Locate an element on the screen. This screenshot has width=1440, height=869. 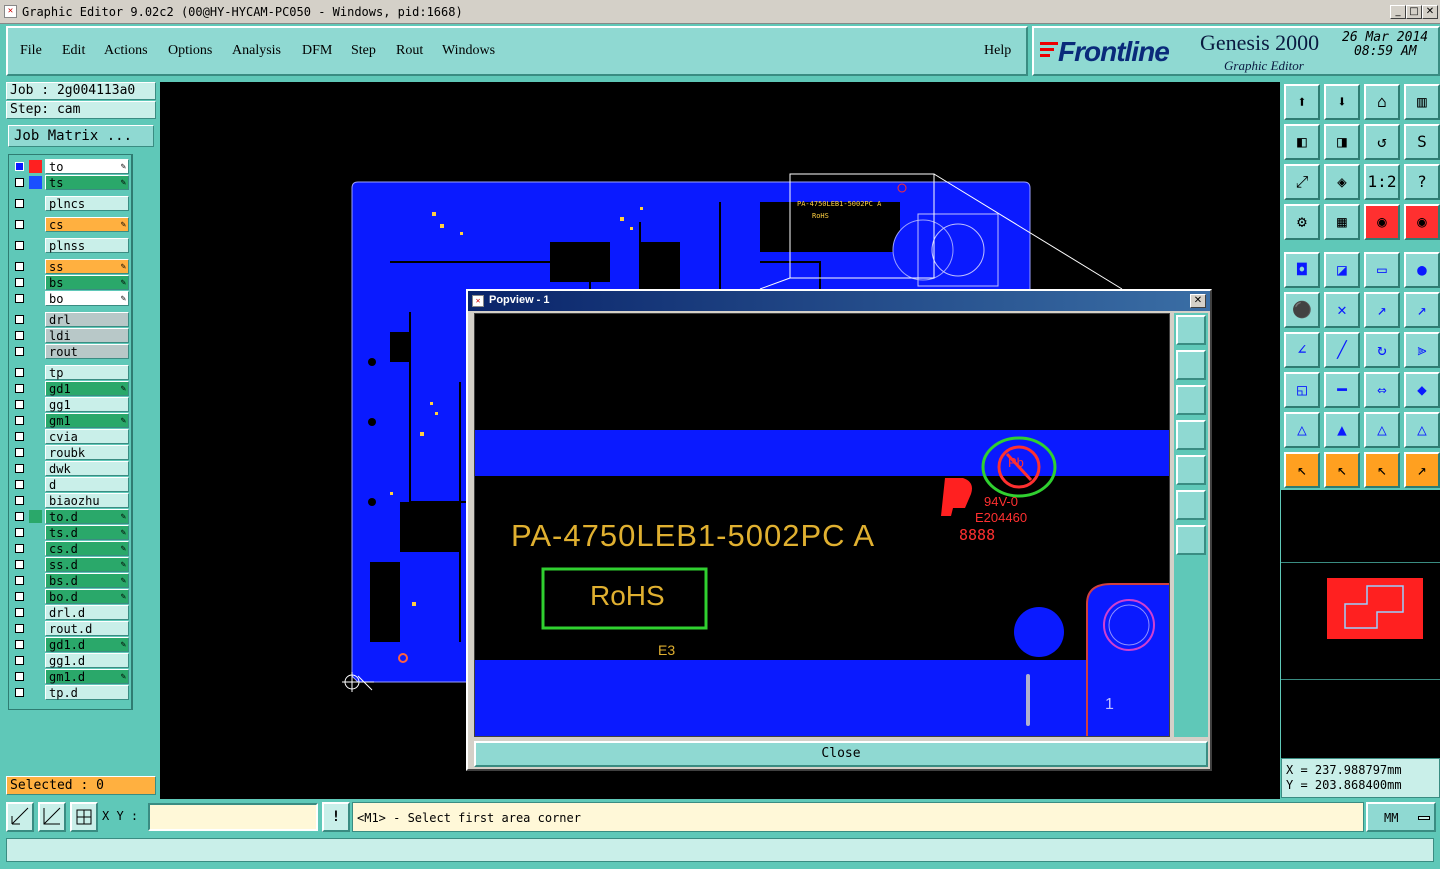
circle-add-icon: ● is located at coordinates (1422, 270).